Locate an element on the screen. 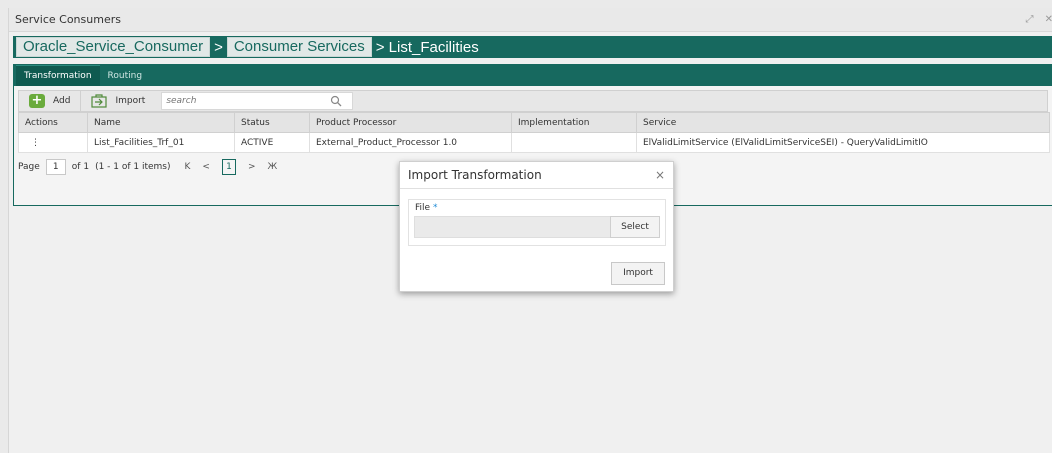 Image resolution: width=1052 pixels, height=453 pixels. import-toolbar-button: Import is located at coordinates (118, 101).